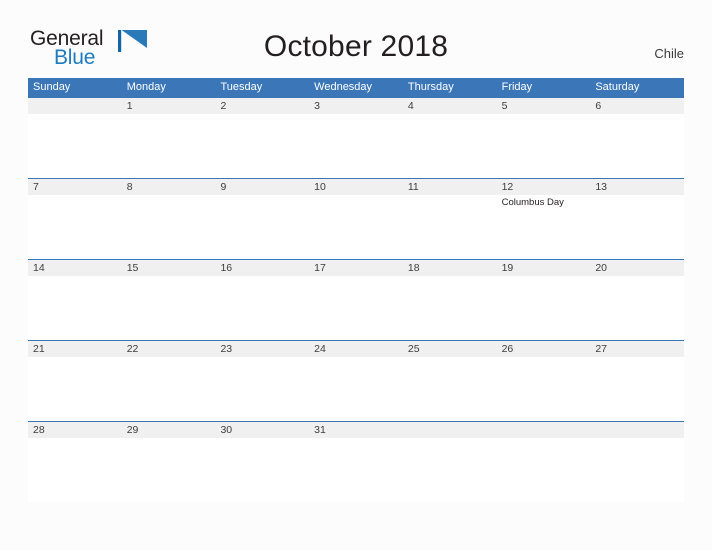 This screenshot has width=712, height=550. I want to click on week-row: 28 29 30 31, so click(356, 461).